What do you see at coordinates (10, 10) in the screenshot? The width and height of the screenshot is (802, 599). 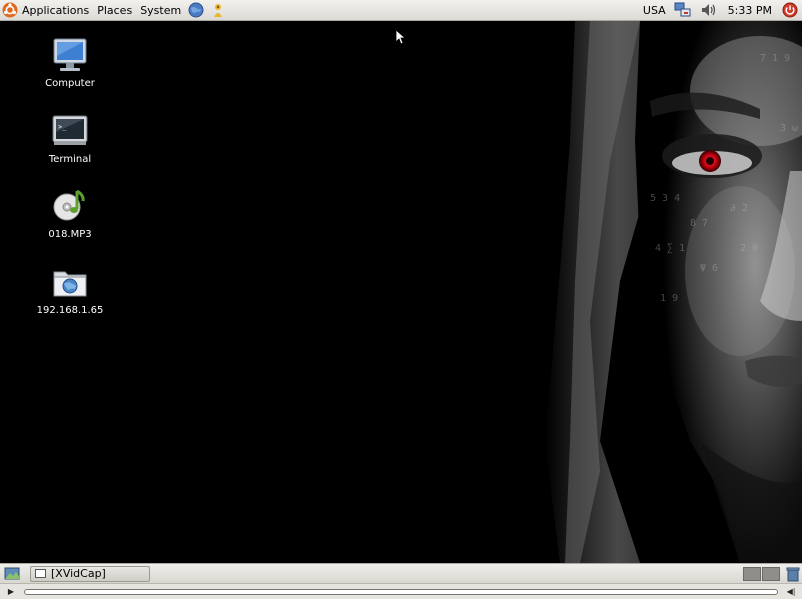 I see `ubuntu-logo-icon` at bounding box center [10, 10].